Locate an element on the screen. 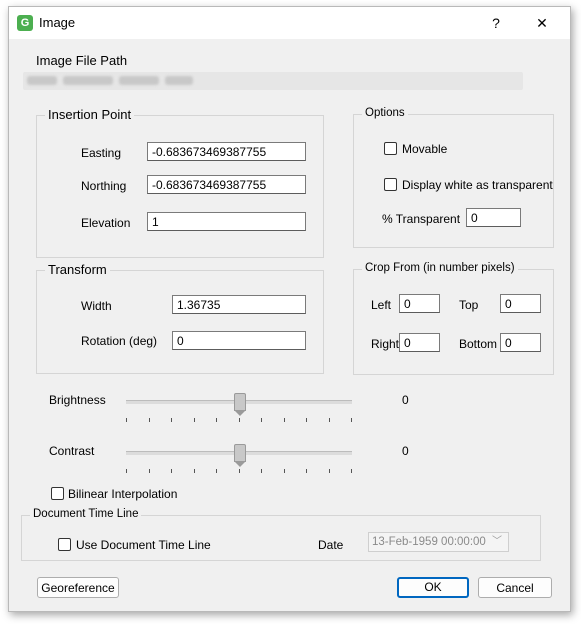  transform-title: Transform is located at coordinates (77, 269).